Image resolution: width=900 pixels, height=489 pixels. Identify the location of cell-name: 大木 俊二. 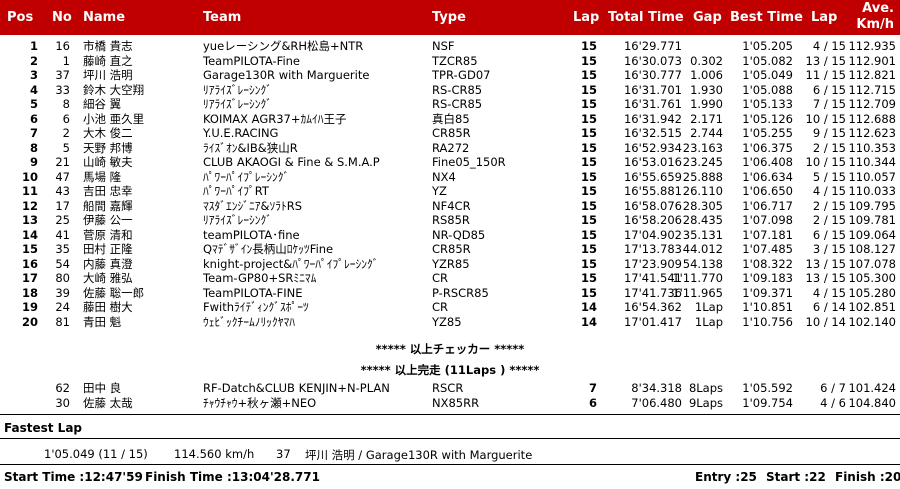
(108, 133).